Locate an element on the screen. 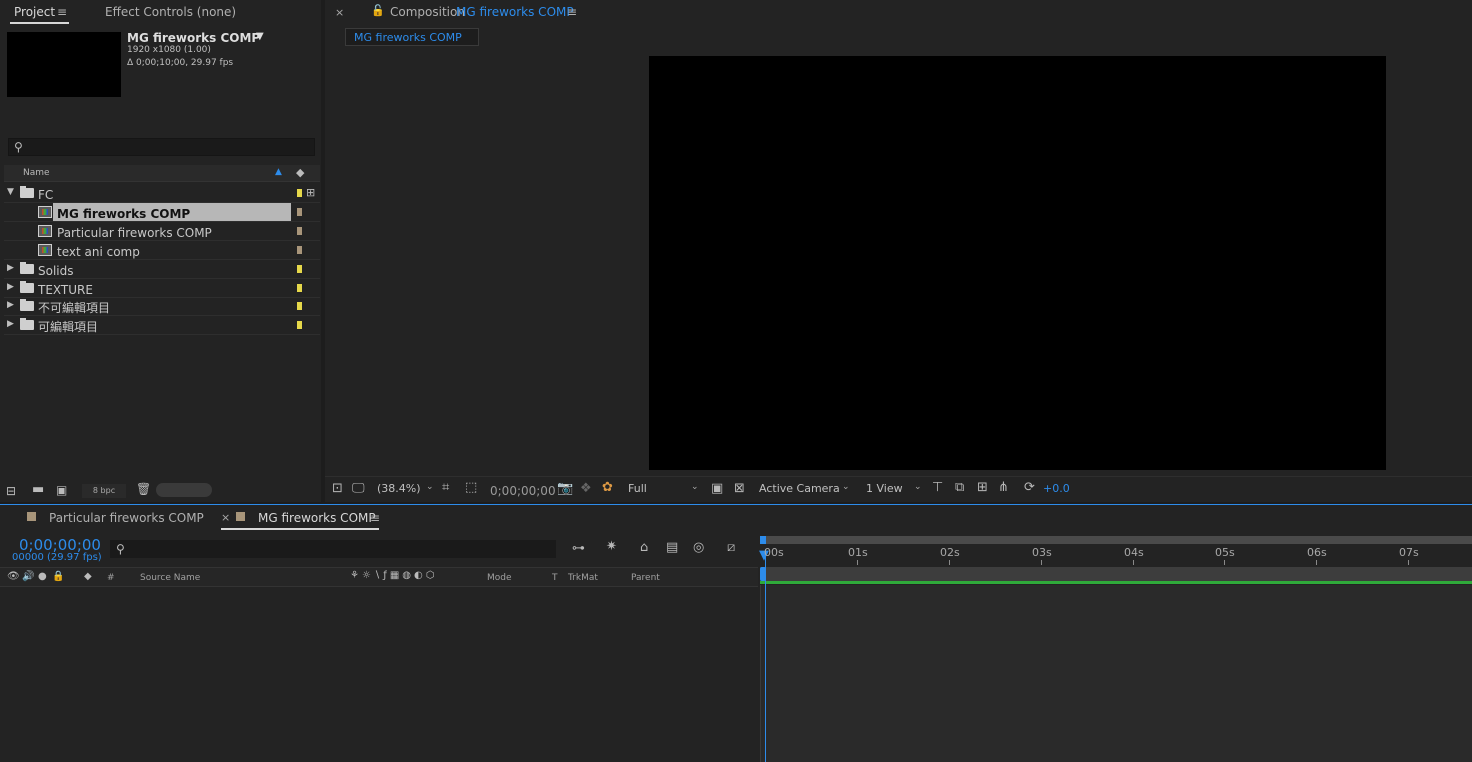 Image resolution: width=1472 pixels, height=762 pixels. trash-icon: 🗑 is located at coordinates (143, 489).